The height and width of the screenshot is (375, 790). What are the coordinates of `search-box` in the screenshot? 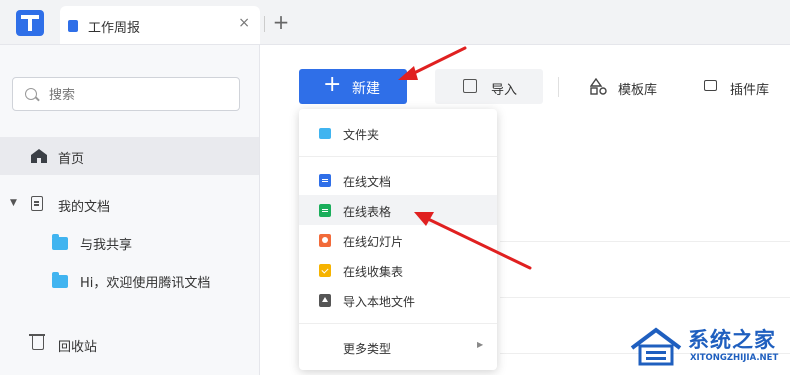 It's located at (126, 94).